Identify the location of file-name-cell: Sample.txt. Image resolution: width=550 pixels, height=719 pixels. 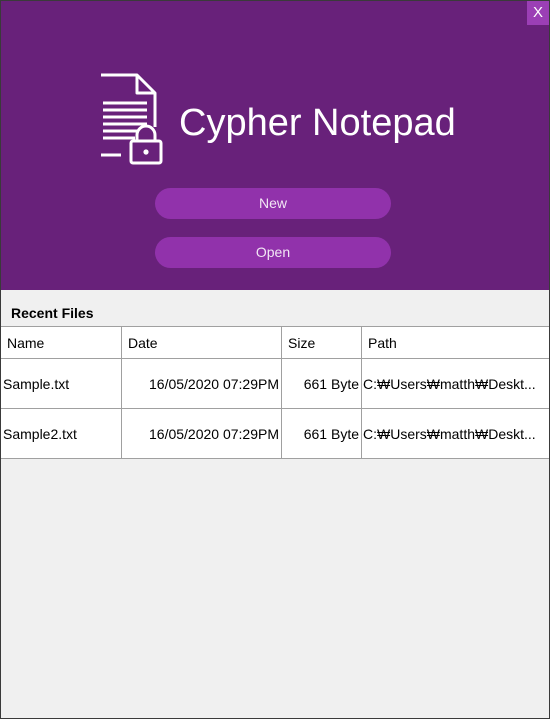
(61, 383).